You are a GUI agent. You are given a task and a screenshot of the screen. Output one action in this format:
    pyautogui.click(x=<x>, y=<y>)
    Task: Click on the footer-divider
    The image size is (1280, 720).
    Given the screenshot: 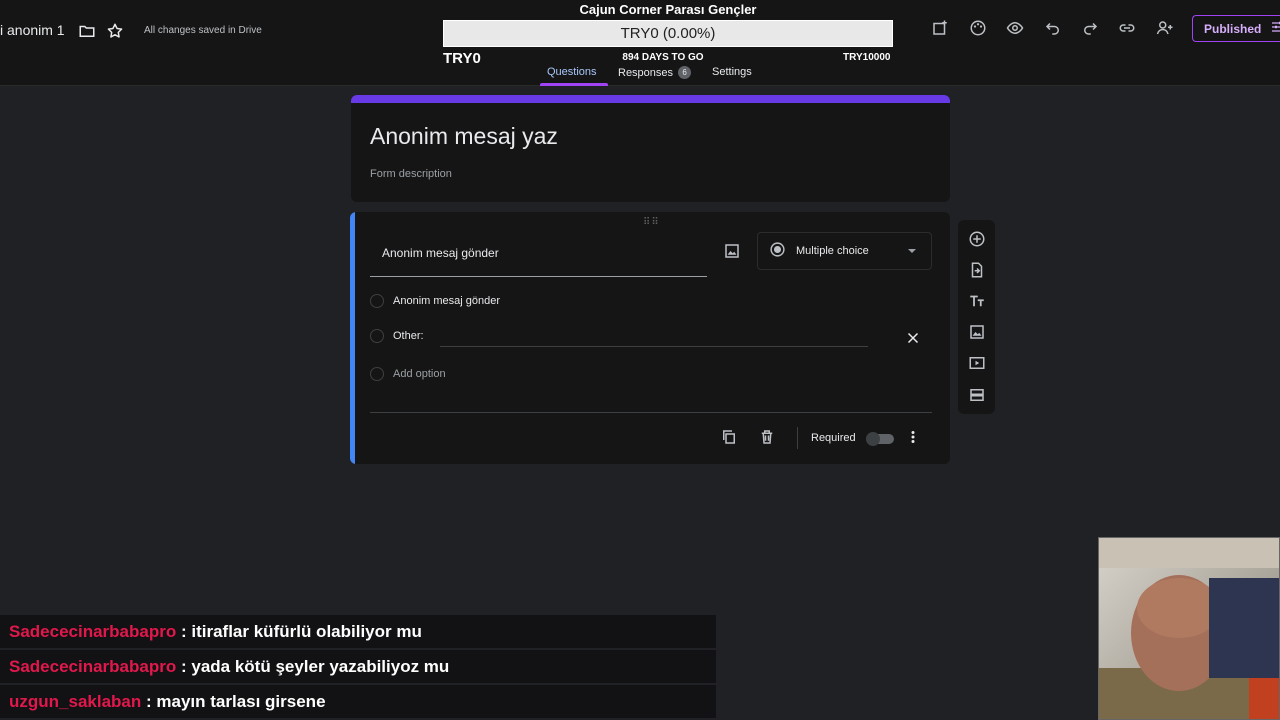 What is the action you would take?
    pyautogui.click(x=651, y=412)
    